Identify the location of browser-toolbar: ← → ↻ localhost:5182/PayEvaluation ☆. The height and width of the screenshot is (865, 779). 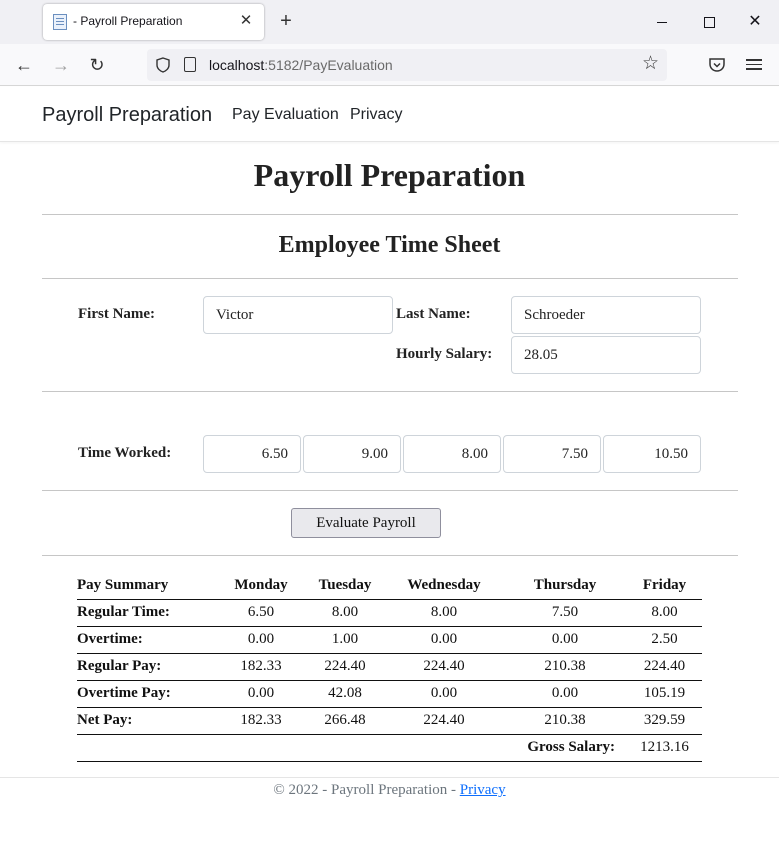
(389, 65).